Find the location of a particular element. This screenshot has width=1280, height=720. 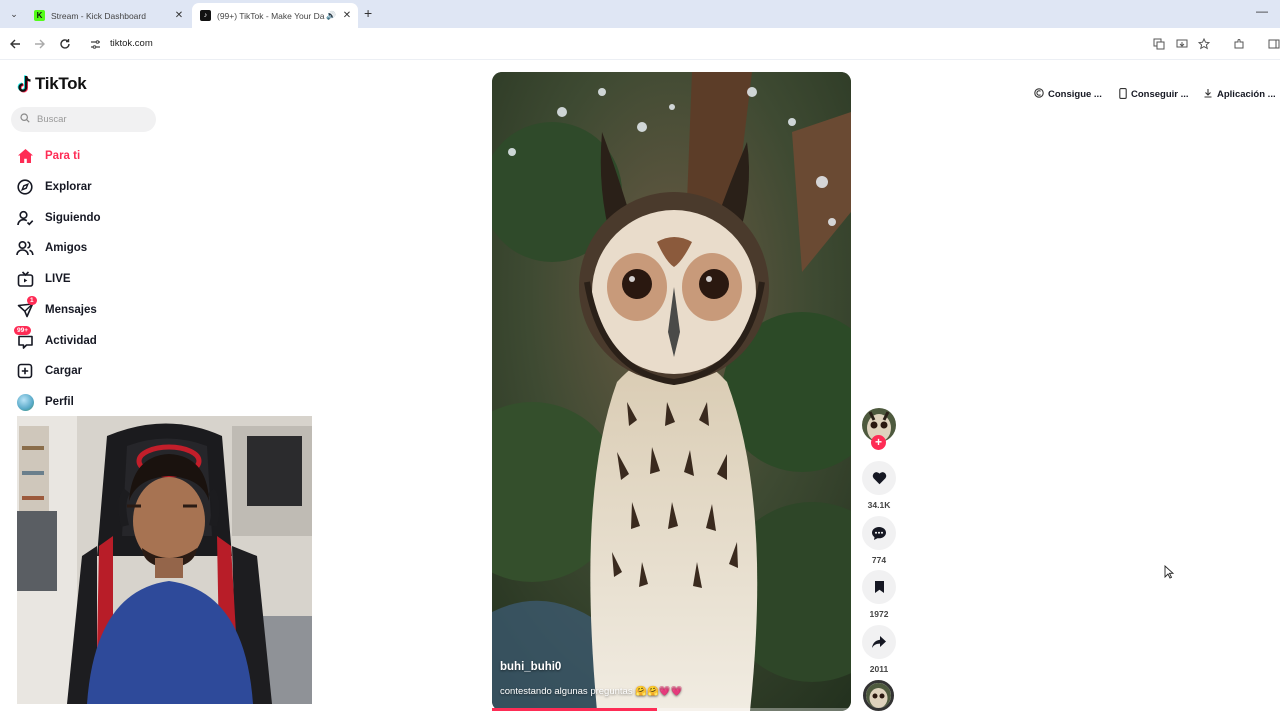

mouse-cursor-icon is located at coordinates (1169, 571).